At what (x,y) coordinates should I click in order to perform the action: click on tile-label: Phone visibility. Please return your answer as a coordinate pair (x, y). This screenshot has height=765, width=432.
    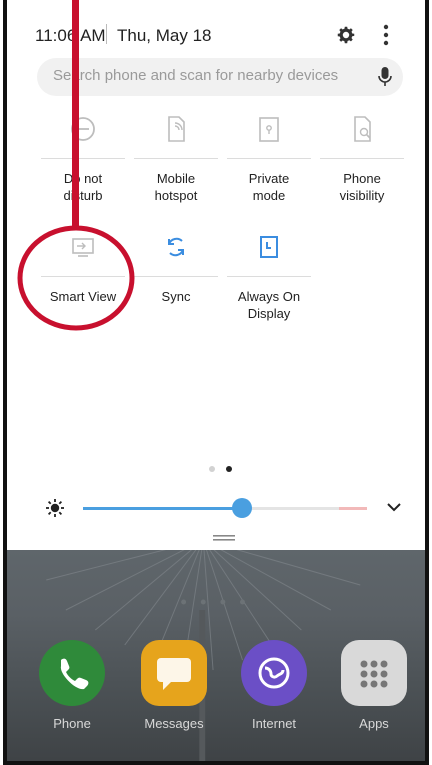
    Looking at the image, I should click on (362, 187).